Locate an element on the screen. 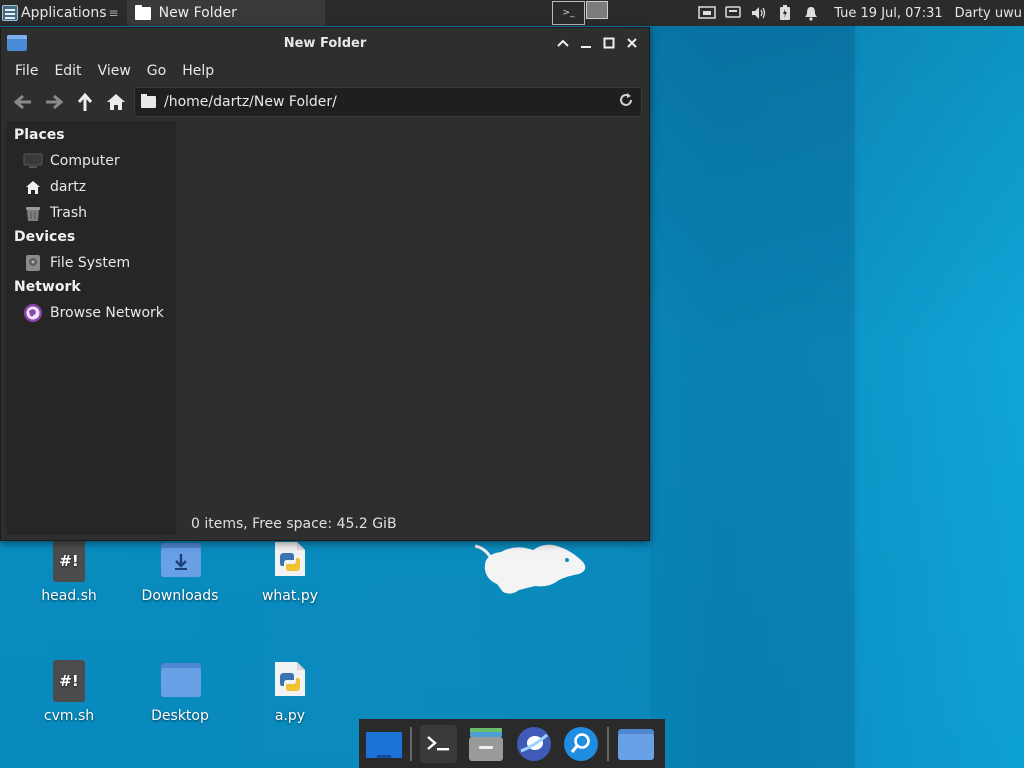 This screenshot has height=768, width=1024. web-browser-icon is located at coordinates (533, 744).